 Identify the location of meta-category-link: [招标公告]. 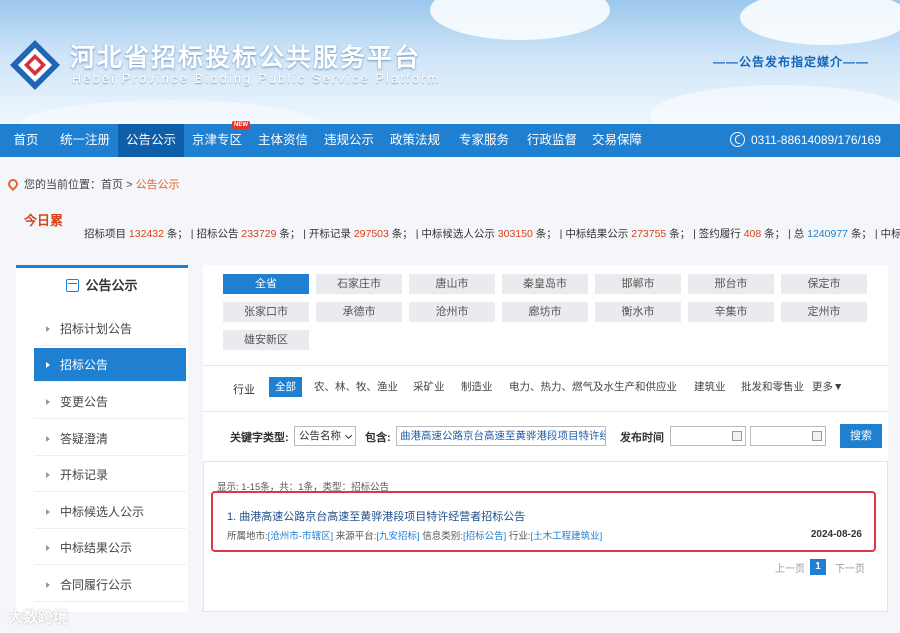
(484, 536).